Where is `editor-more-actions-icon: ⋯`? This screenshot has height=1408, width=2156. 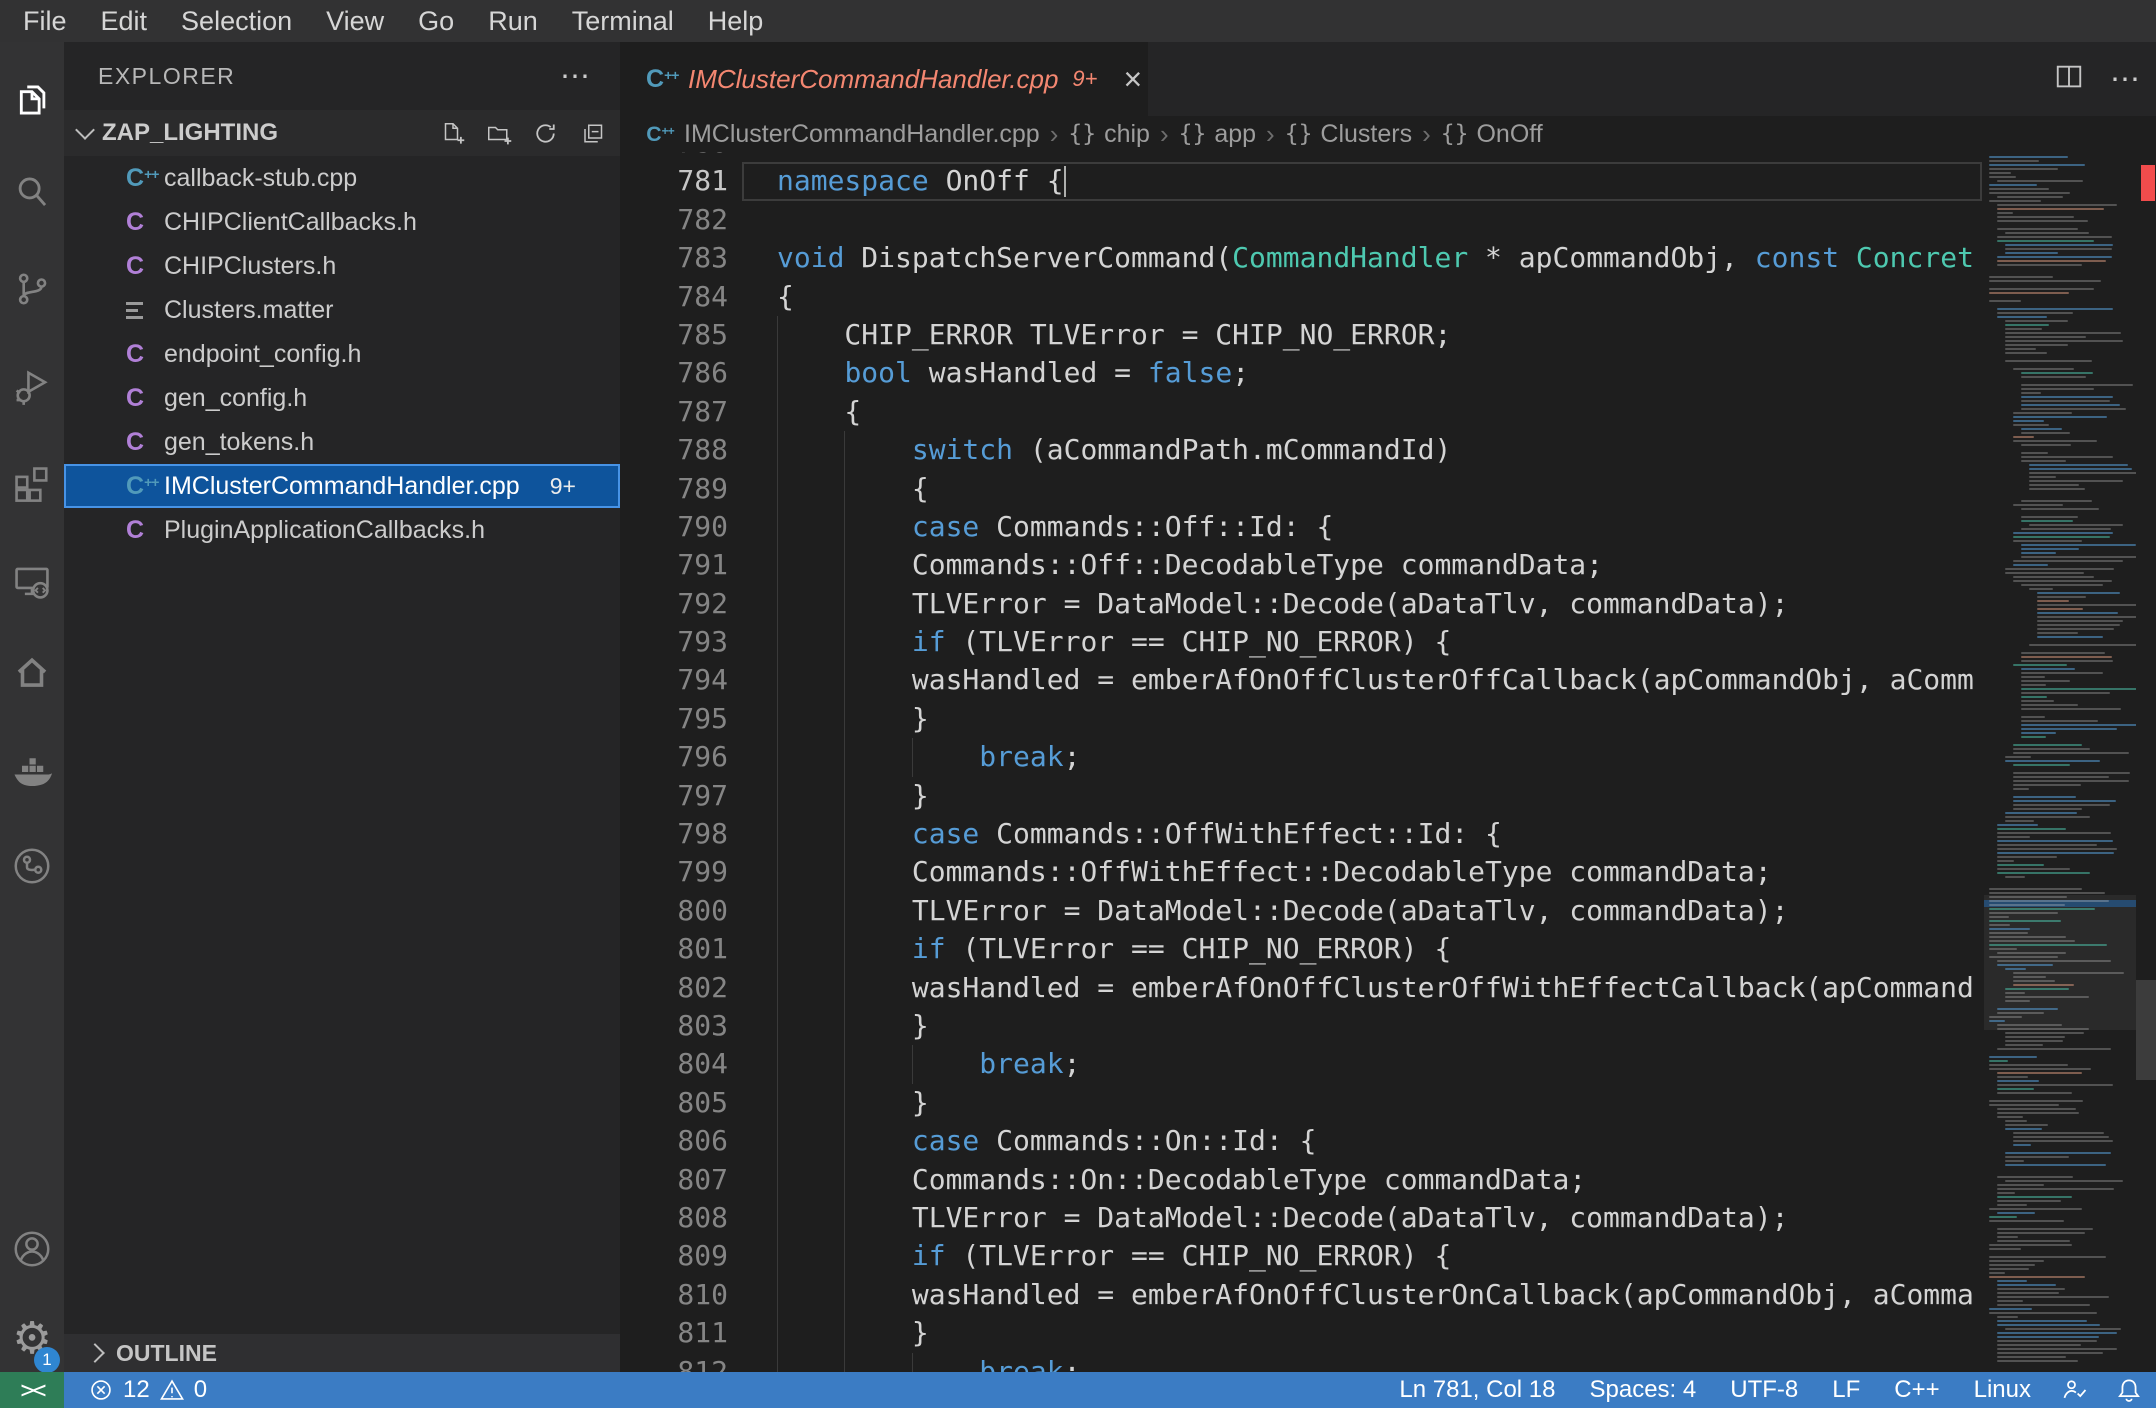 editor-more-actions-icon: ⋯ is located at coordinates (2126, 79).